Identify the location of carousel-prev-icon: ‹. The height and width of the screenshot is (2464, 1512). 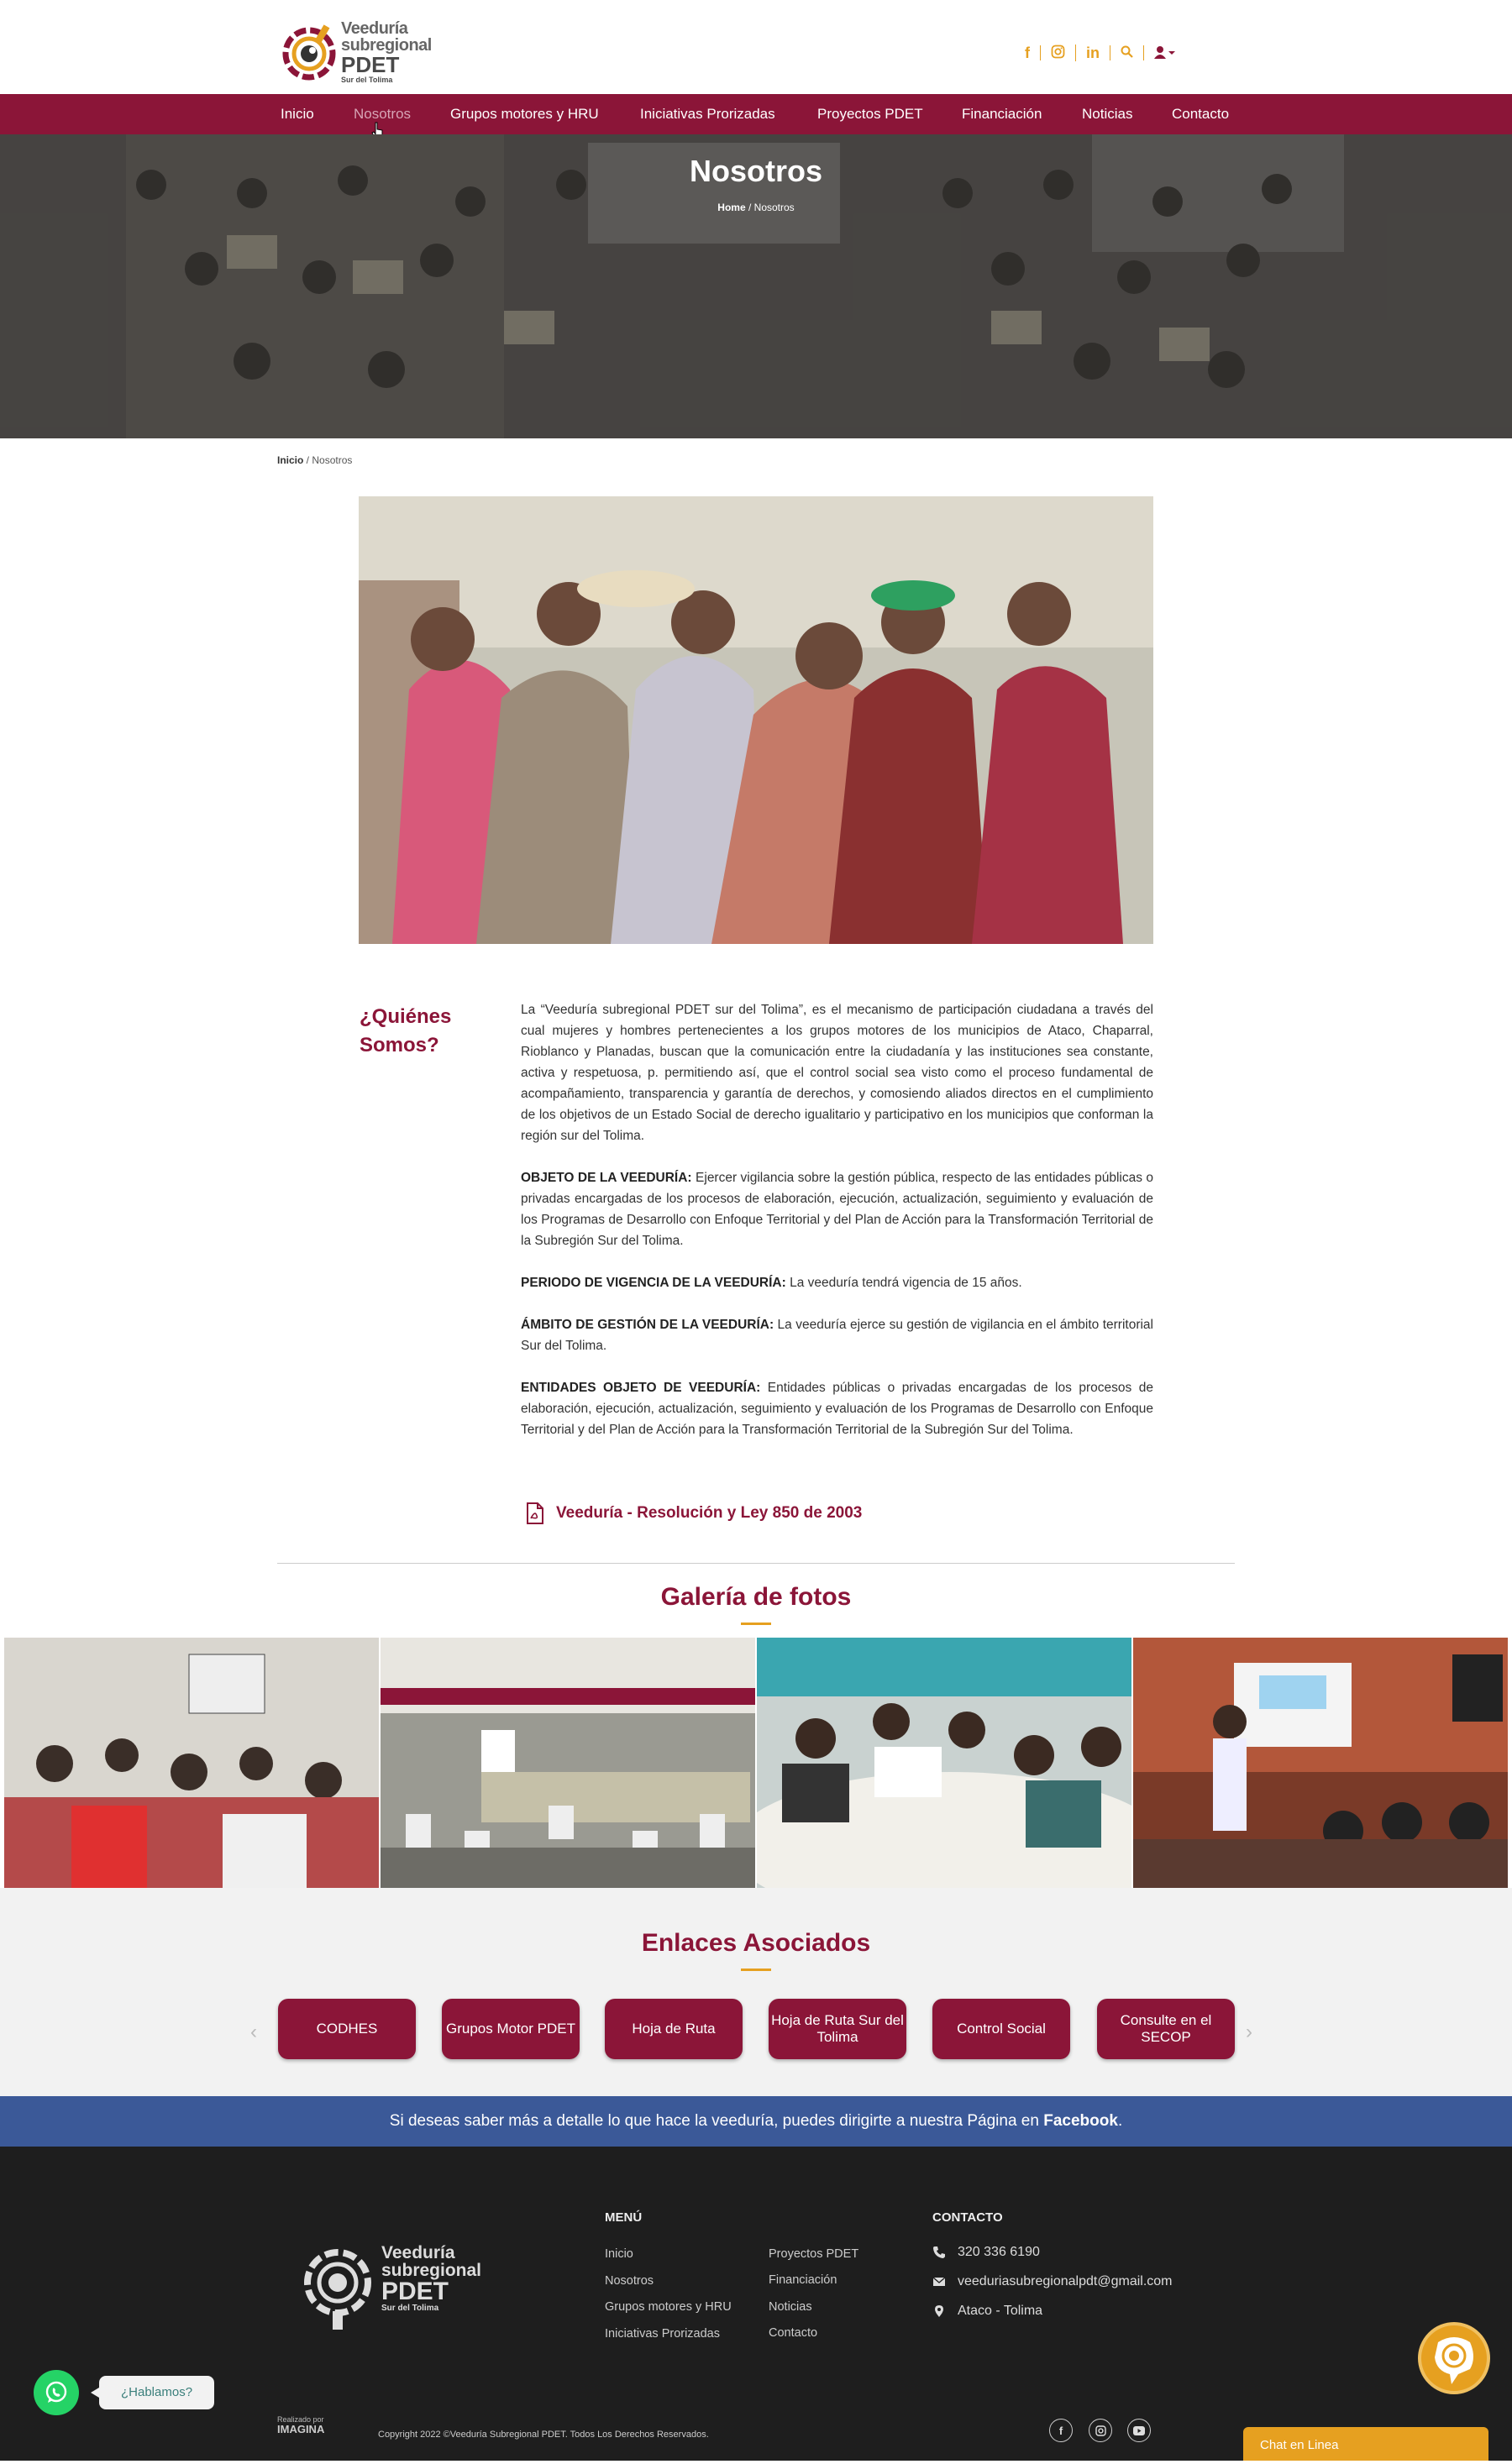
(253, 2032).